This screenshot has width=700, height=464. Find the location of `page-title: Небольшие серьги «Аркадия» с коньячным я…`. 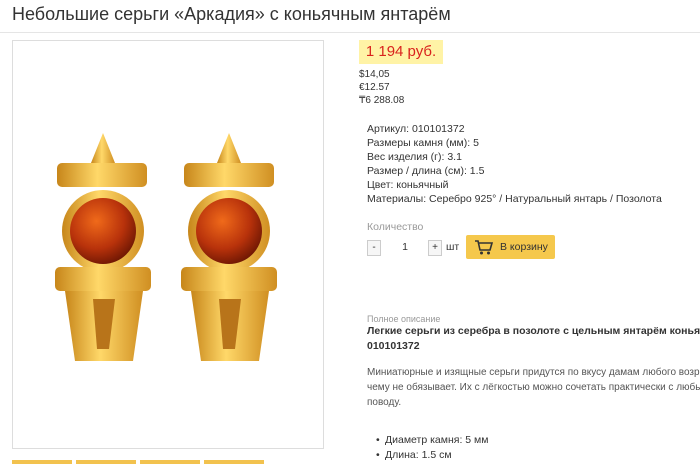

page-title: Небольшие серьги «Аркадия» с коньячным я… is located at coordinates (231, 14).